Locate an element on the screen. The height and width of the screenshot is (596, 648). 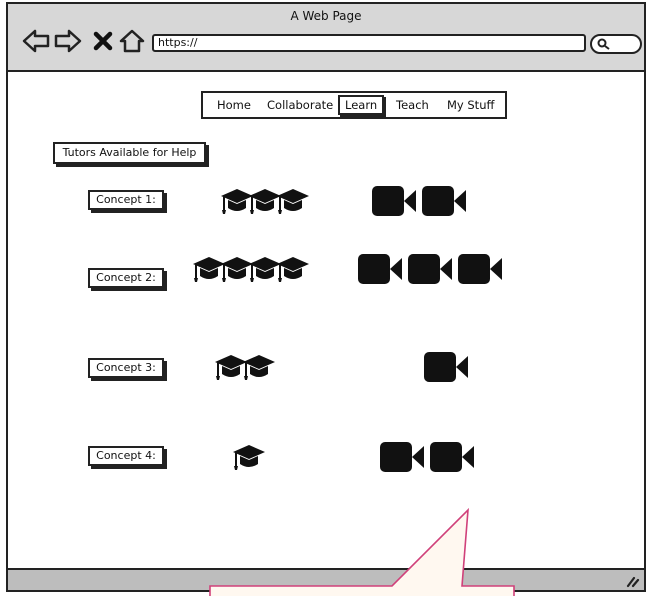
home-icon is located at coordinates (132, 41).